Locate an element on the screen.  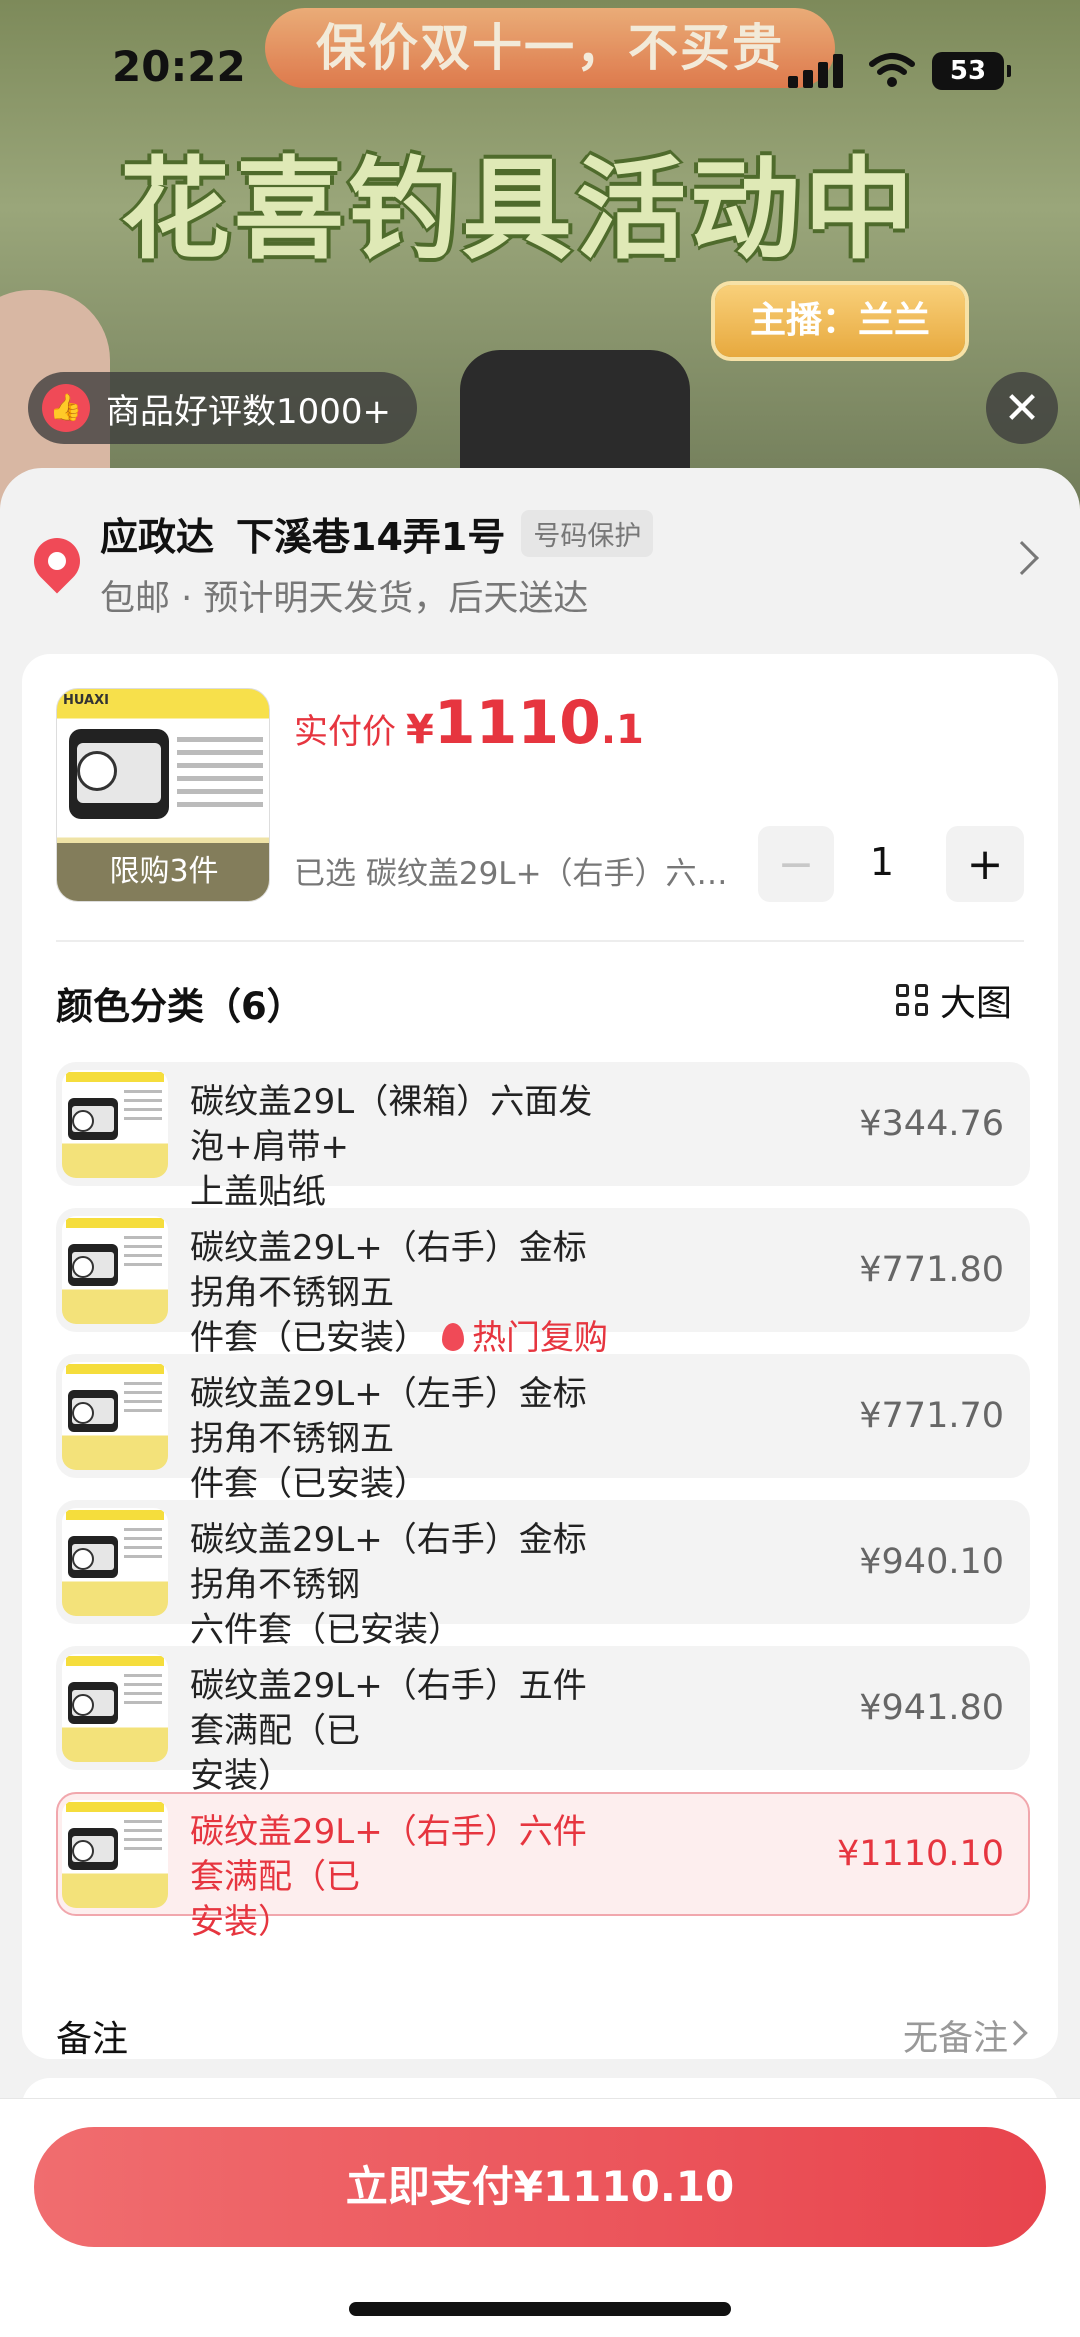
battery-icon: 53 is located at coordinates (971, 71).